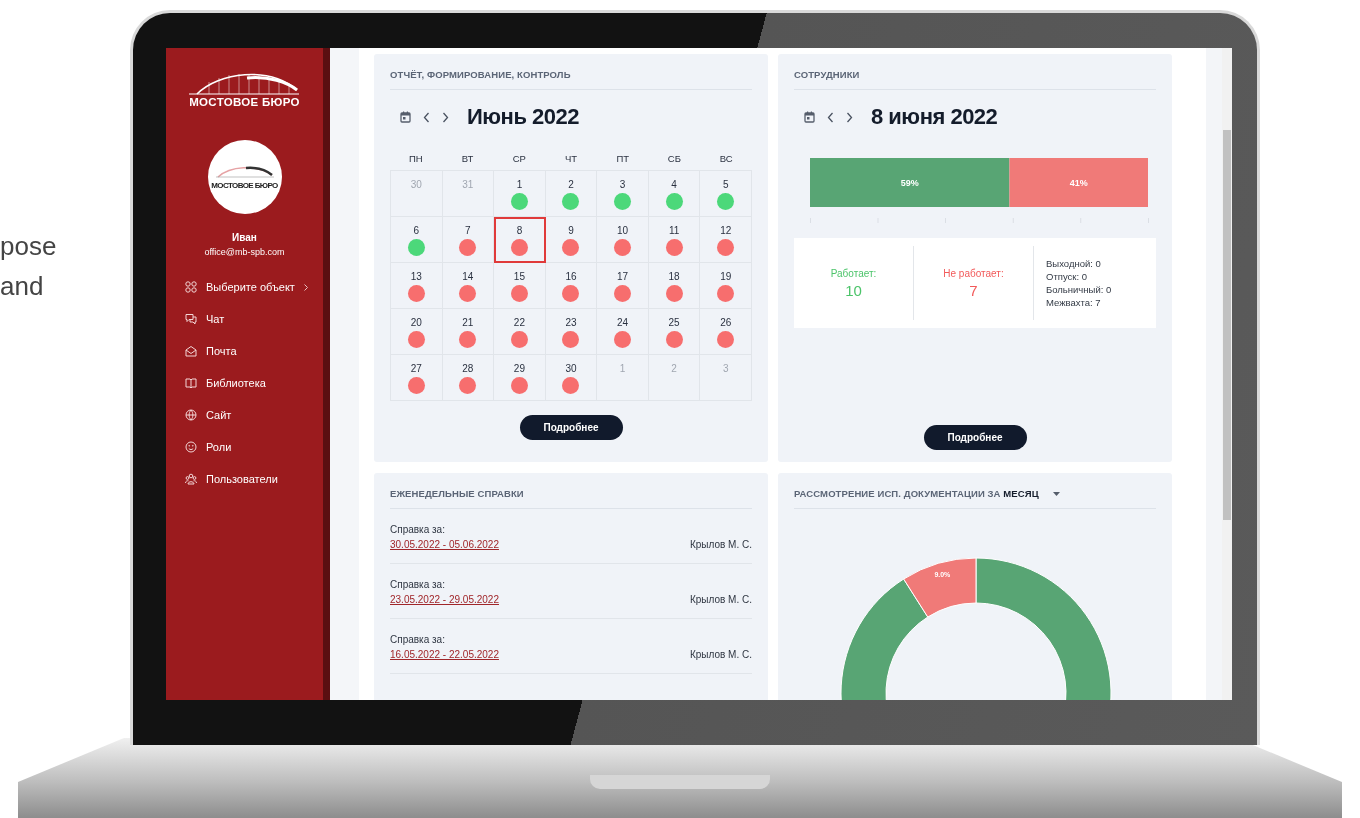 The width and height of the screenshot is (1360, 818). Describe the element at coordinates (827, 75) in the screenshot. I see `card-title: СОТРУДНИКИ` at that location.